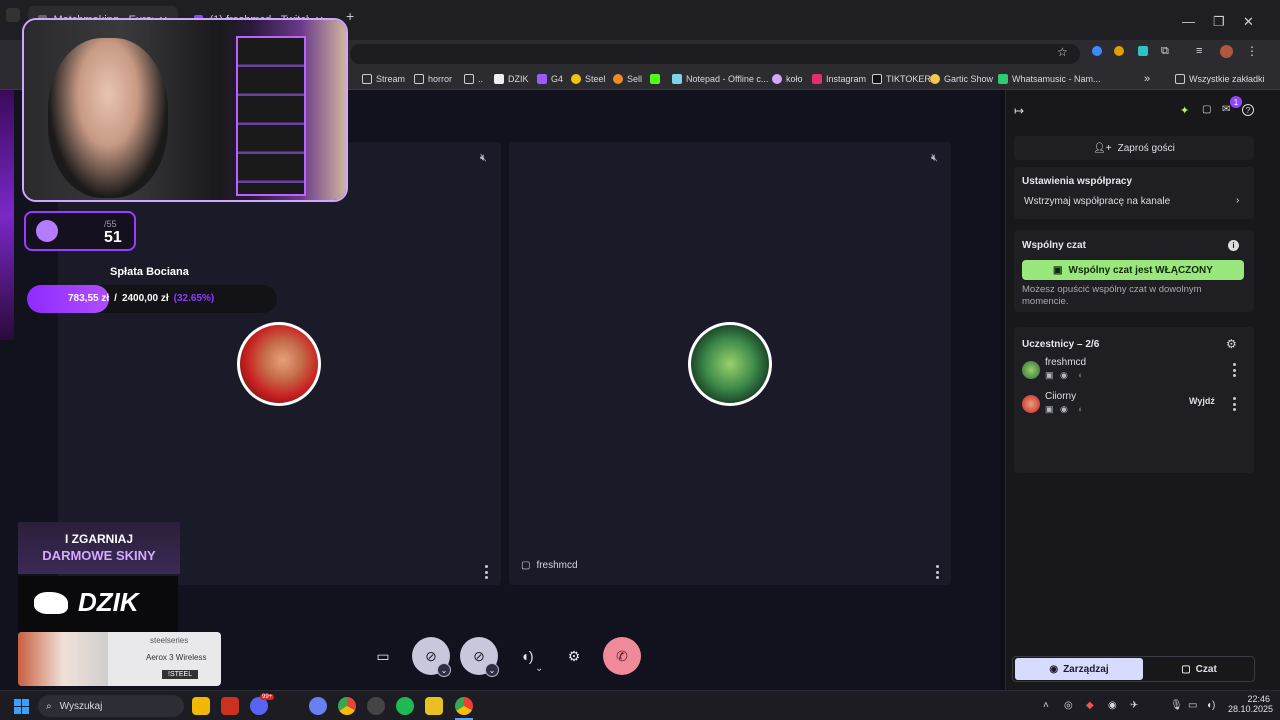 The width and height of the screenshot is (1280, 720). What do you see at coordinates (279, 364) in the screenshot?
I see `participant-avatar` at bounding box center [279, 364].